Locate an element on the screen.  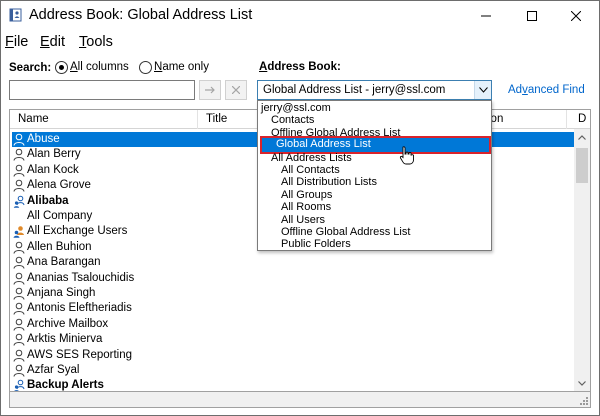
table-row: Antonis Eleftheriadis is located at coordinates (293, 308).